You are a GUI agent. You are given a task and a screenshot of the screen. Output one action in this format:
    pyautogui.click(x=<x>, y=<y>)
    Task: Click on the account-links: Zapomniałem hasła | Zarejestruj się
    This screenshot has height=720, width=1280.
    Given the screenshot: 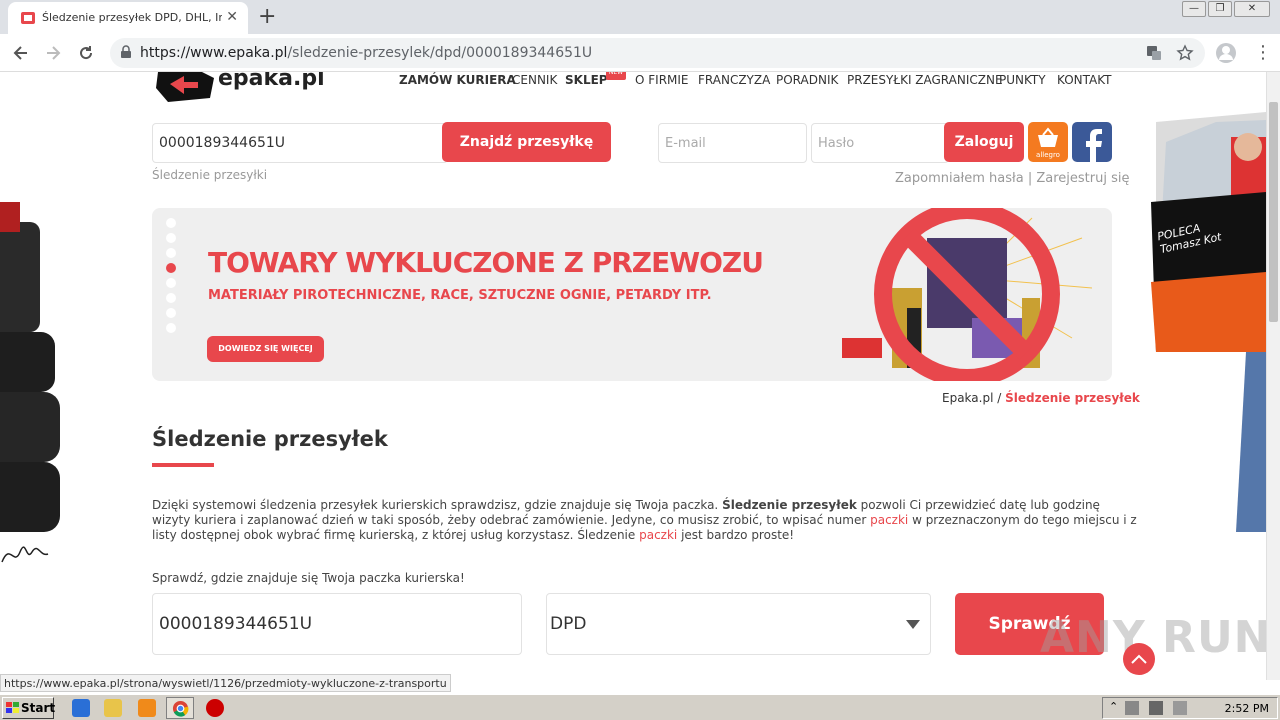 What is the action you would take?
    pyautogui.click(x=1012, y=178)
    